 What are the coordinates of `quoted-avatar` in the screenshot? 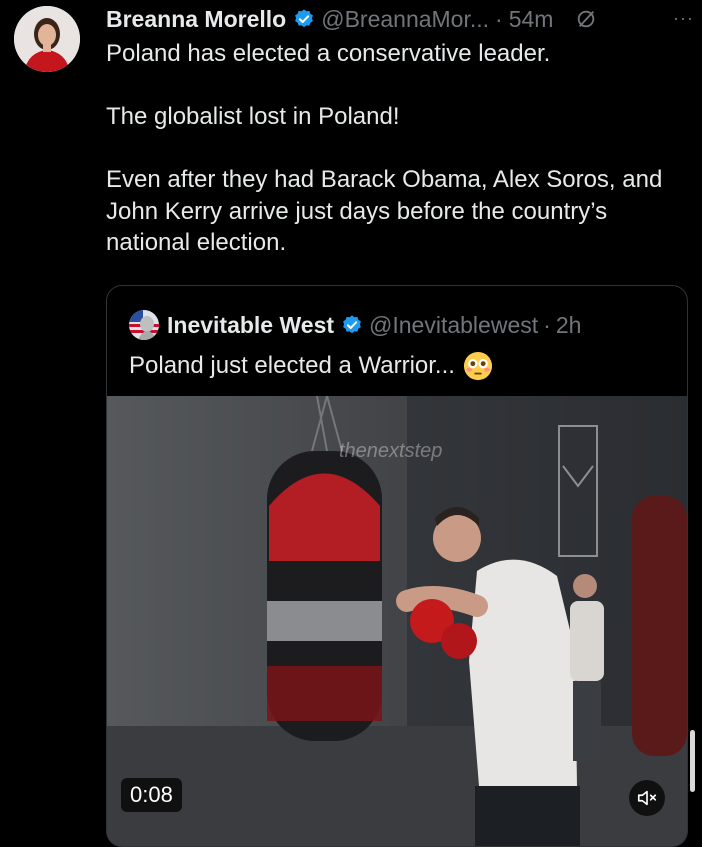 It's located at (144, 325).